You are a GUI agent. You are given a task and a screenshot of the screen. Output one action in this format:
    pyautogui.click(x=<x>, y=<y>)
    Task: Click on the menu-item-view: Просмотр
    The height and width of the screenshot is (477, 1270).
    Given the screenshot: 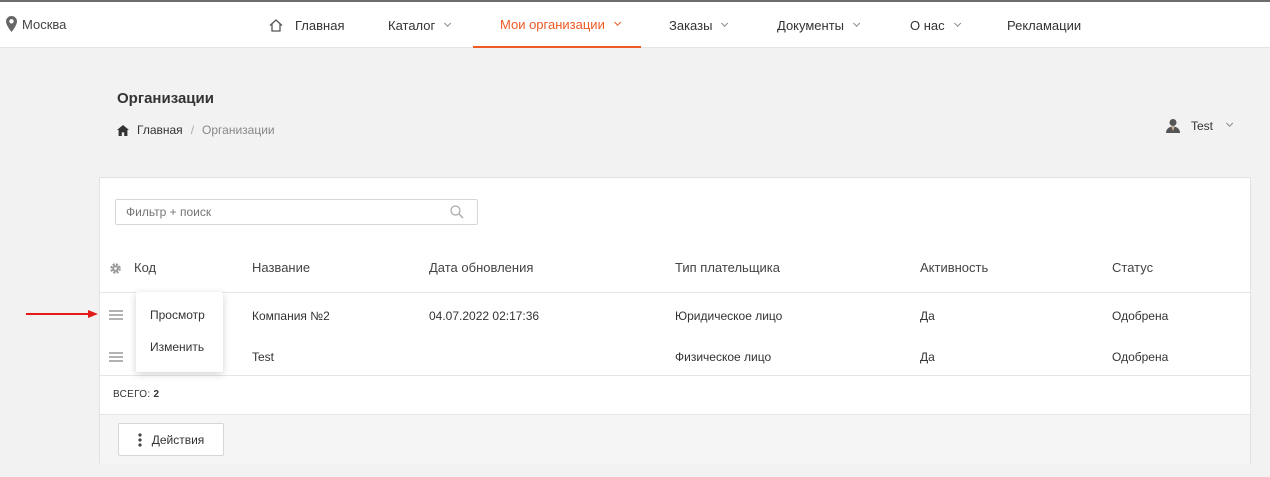 What is the action you would take?
    pyautogui.click(x=177, y=315)
    